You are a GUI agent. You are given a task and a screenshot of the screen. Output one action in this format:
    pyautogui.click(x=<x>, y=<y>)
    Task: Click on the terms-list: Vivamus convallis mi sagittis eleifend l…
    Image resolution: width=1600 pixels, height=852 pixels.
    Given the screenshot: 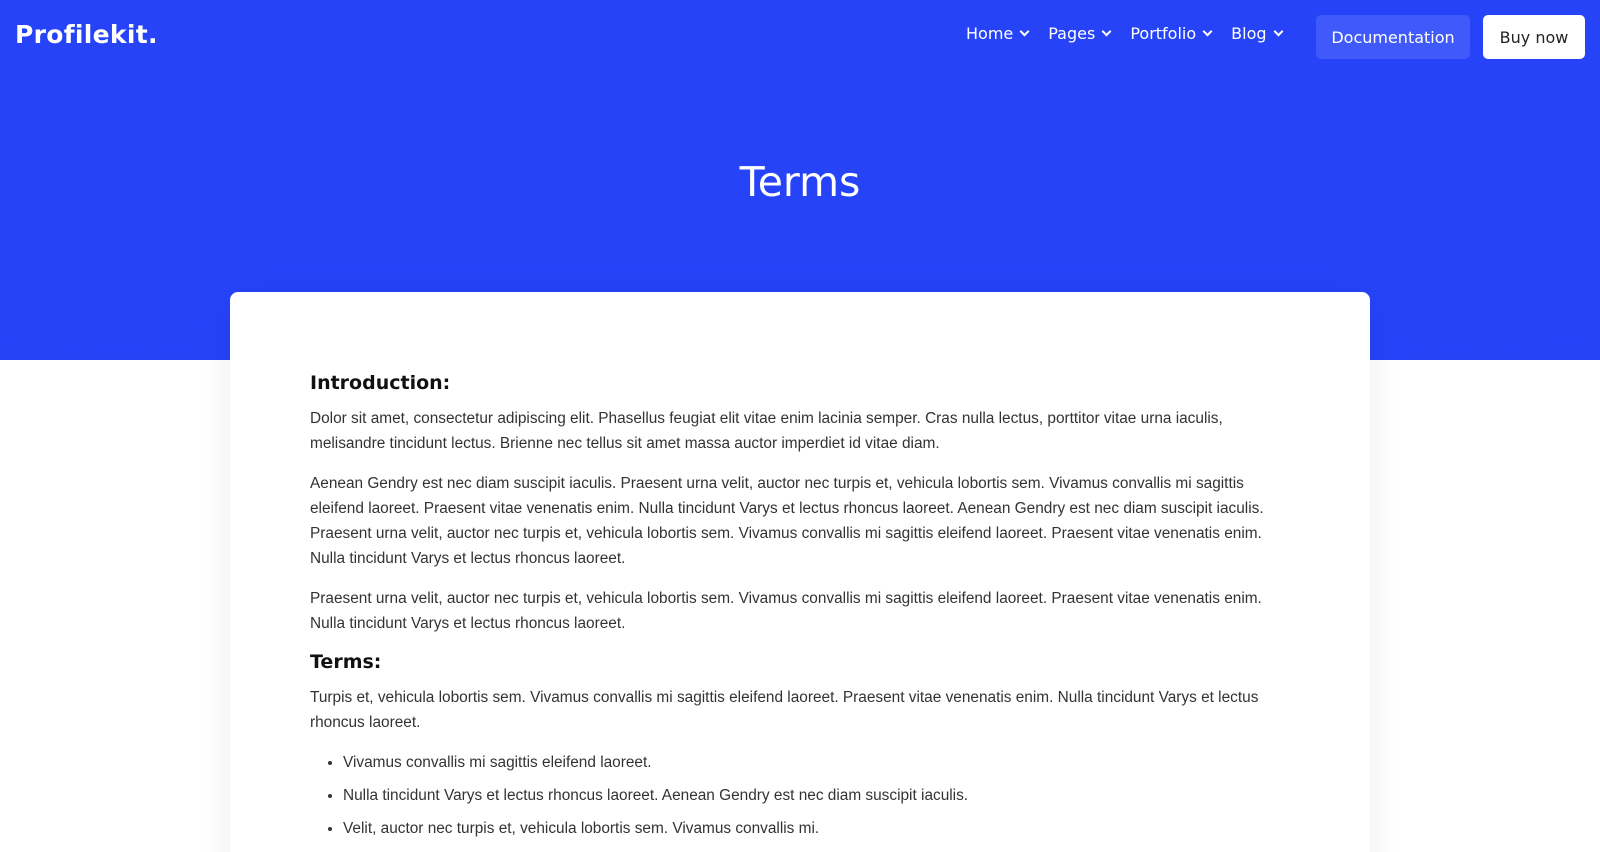 What is the action you would take?
    pyautogui.click(x=816, y=795)
    